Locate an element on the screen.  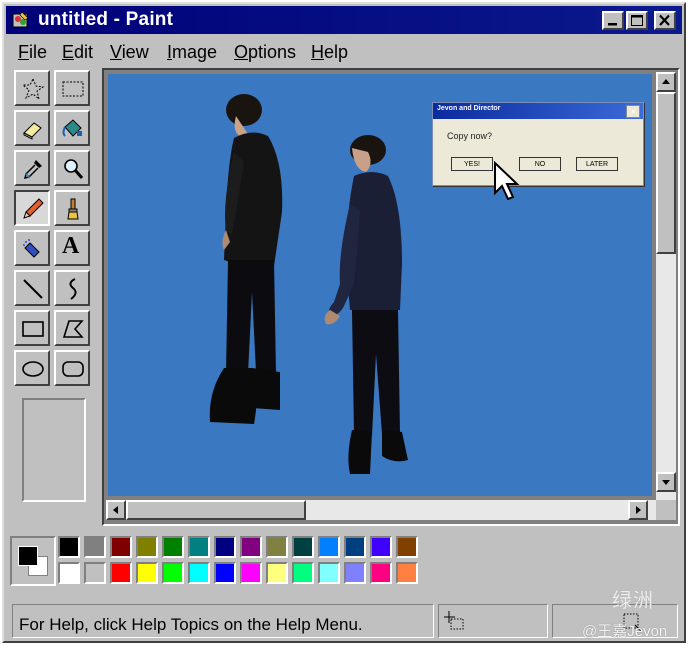
vertical-scrollbar is located at coordinates (666, 286).